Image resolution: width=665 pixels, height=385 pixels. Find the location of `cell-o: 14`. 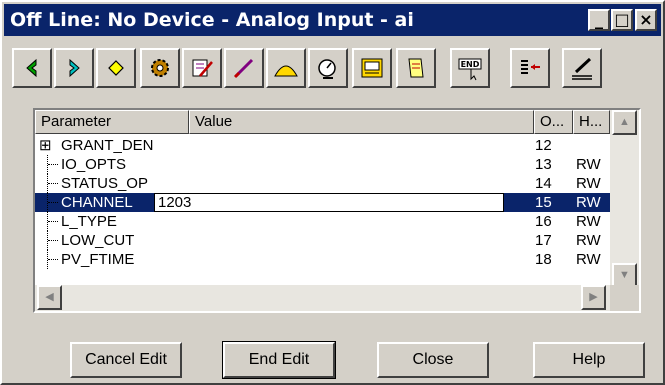

cell-o: 14 is located at coordinates (543, 183).